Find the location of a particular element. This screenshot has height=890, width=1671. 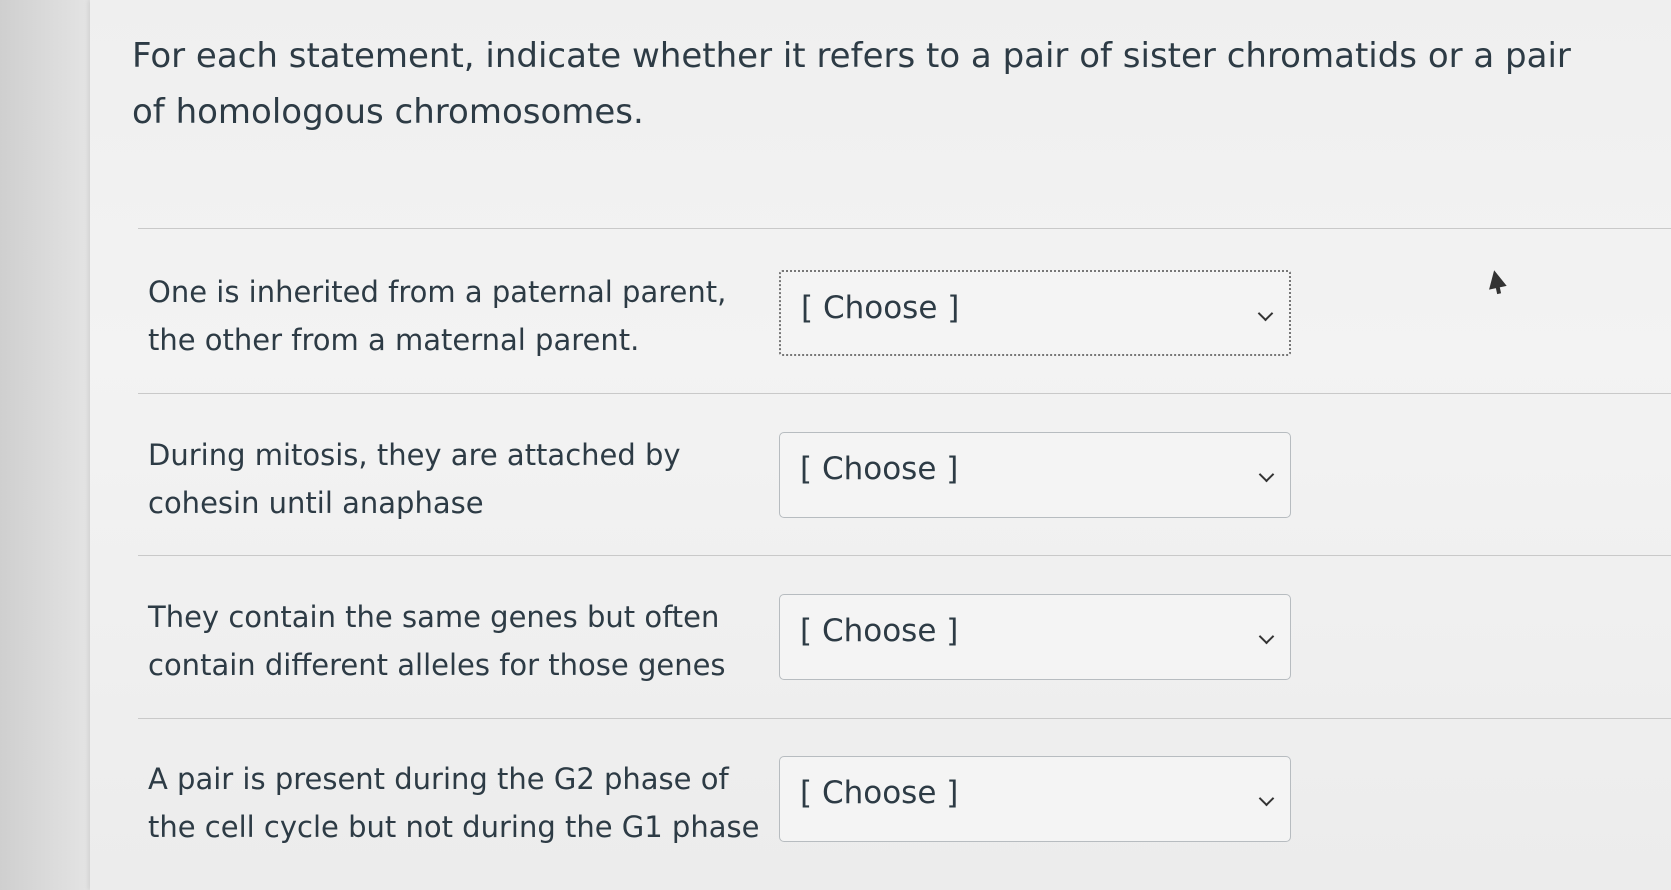

left-gutter is located at coordinates (45, 445).